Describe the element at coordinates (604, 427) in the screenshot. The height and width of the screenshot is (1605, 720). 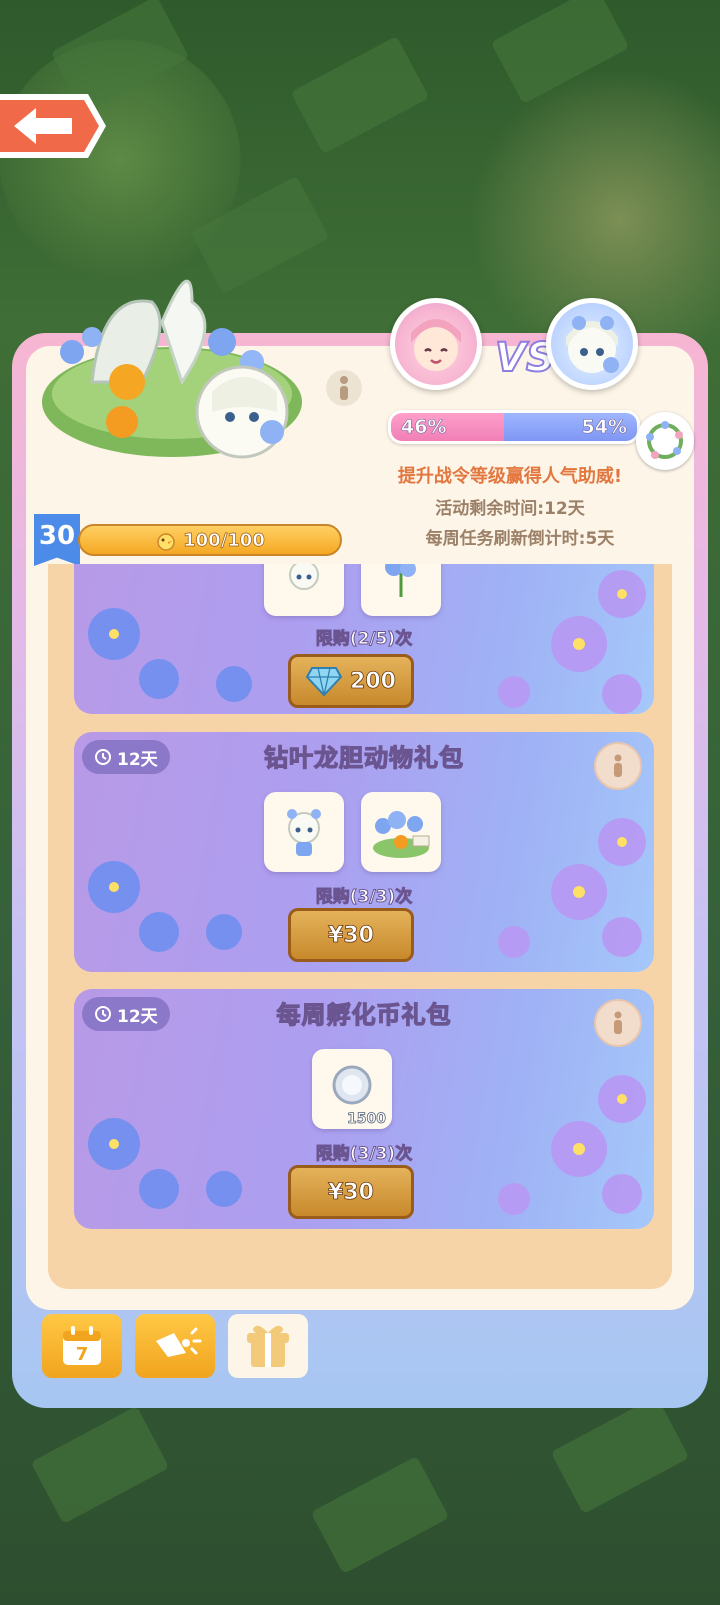
I see `right-percent: 54%` at that location.